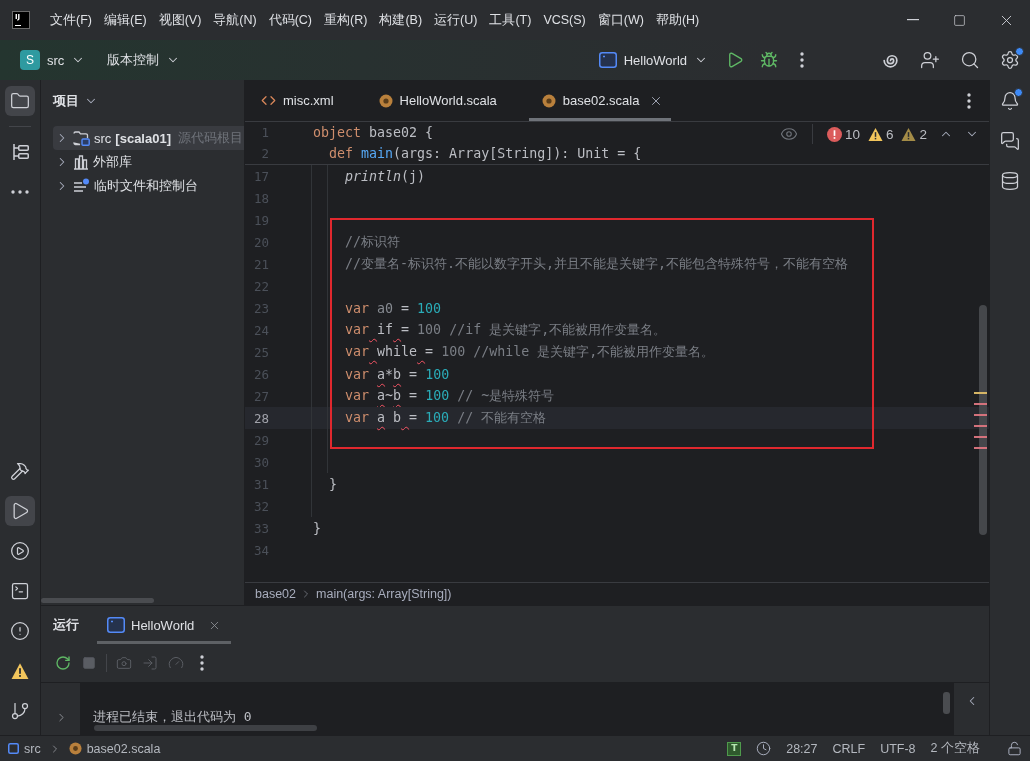 This screenshot has height=761, width=1030. I want to click on code-line: var a b = 100 // 不能有空格, so click(445, 418).